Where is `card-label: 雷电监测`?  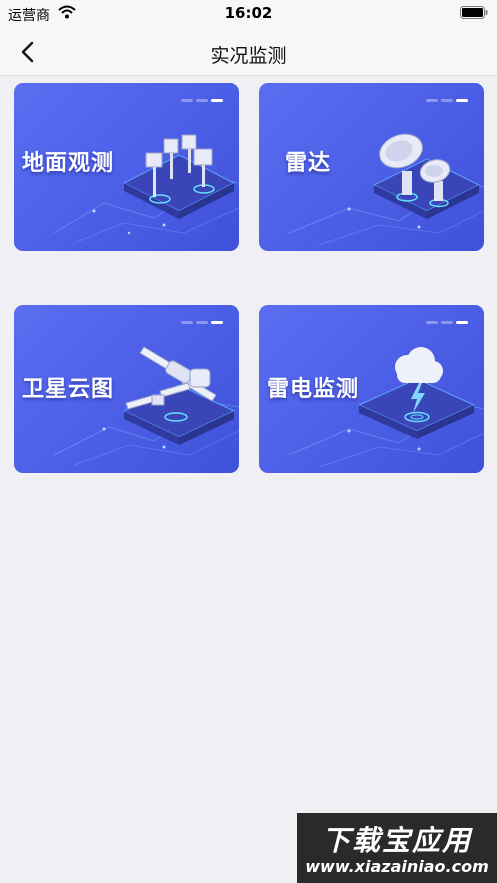 card-label: 雷电监测 is located at coordinates (313, 389).